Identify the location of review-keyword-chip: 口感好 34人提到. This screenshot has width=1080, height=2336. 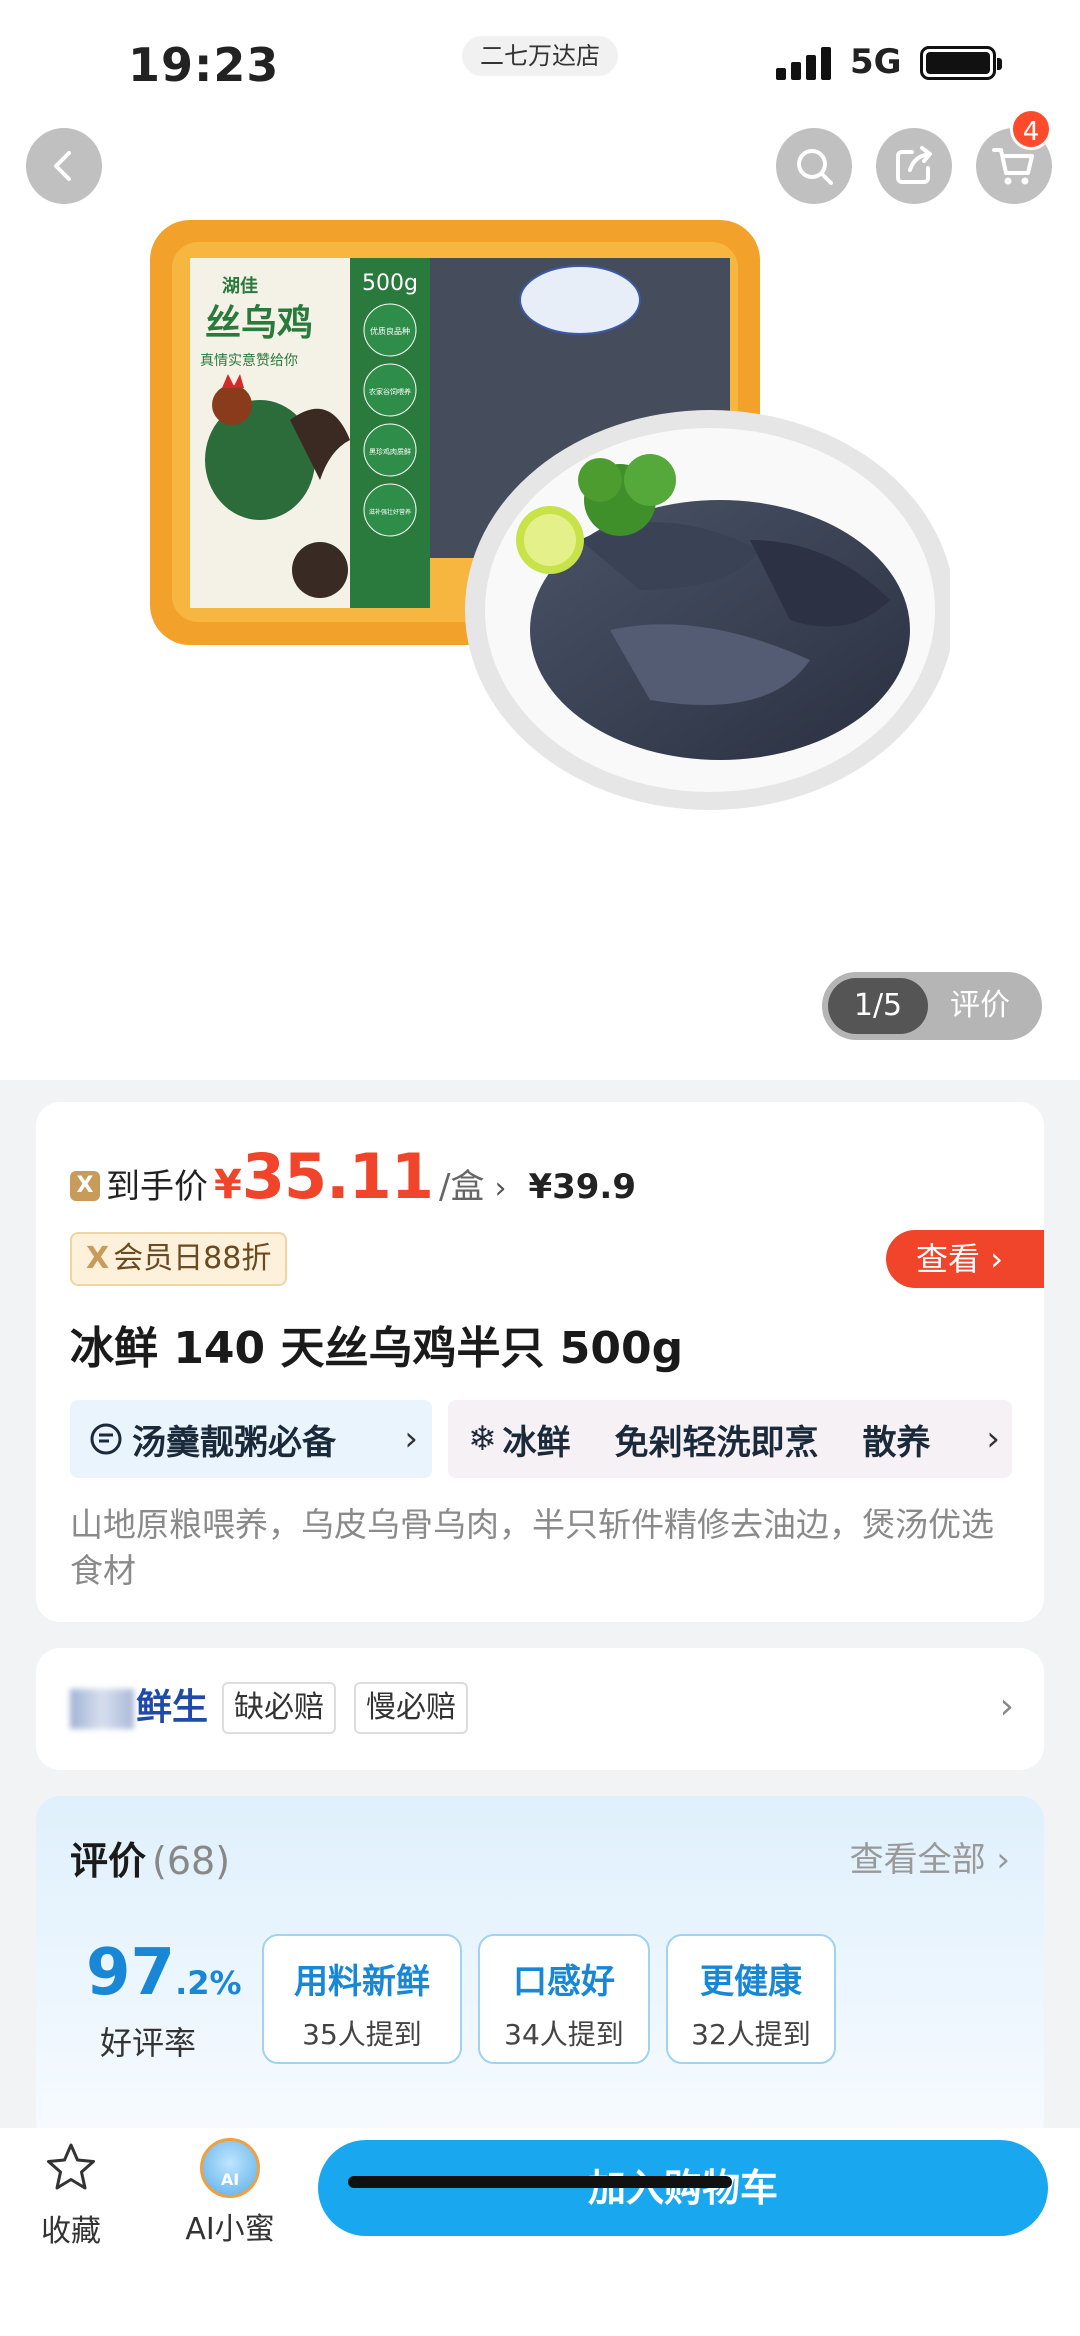
(564, 1999).